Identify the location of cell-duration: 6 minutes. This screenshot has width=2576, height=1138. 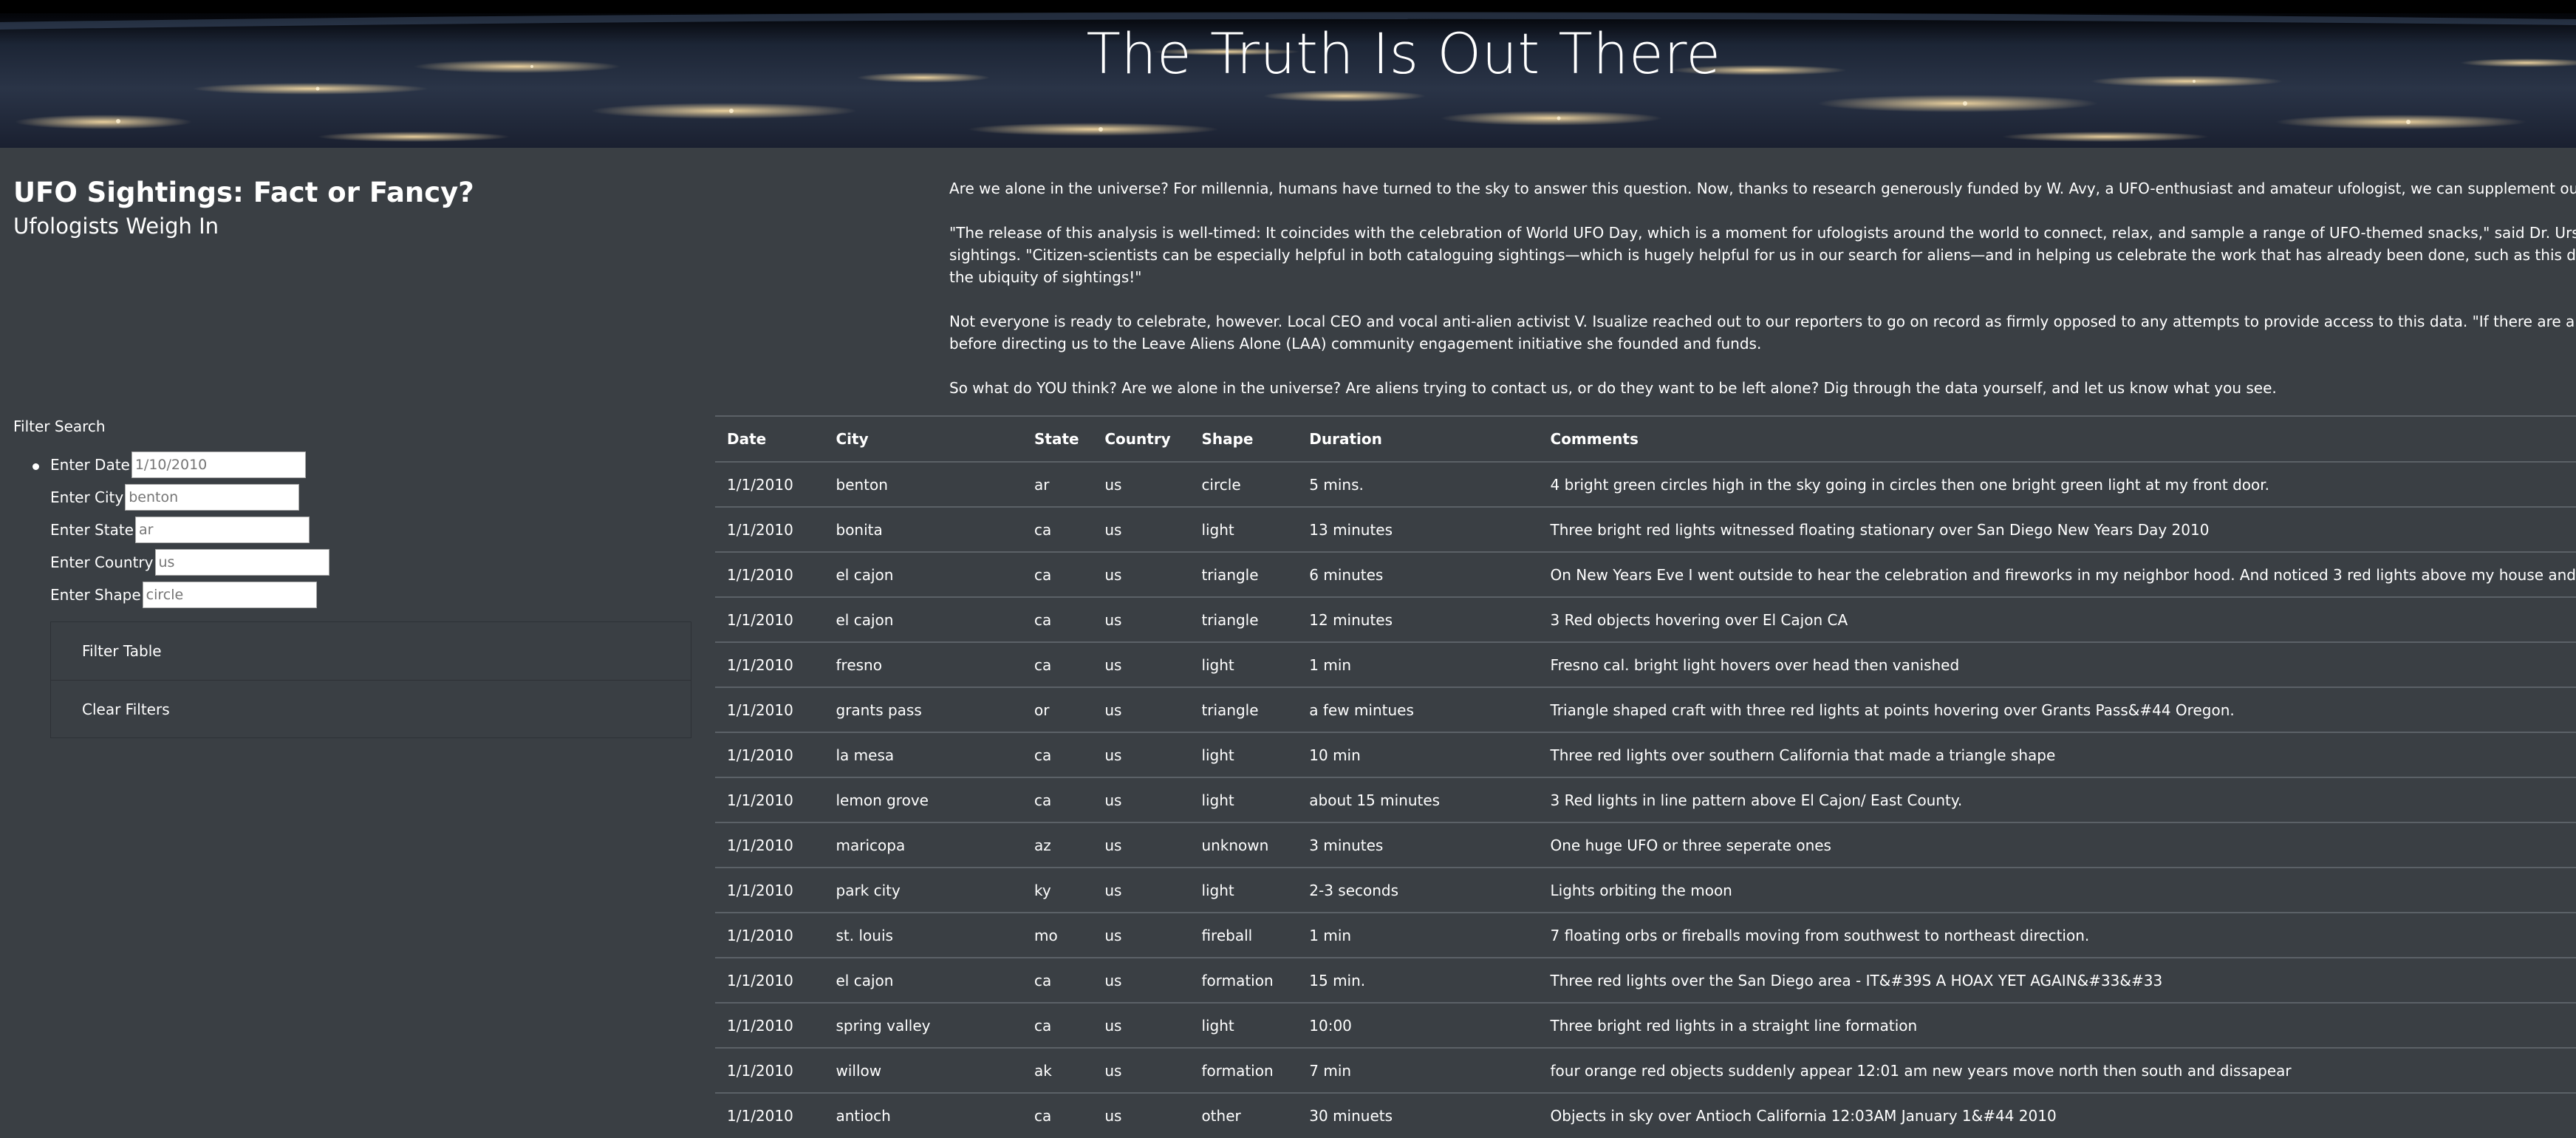
(1418, 574).